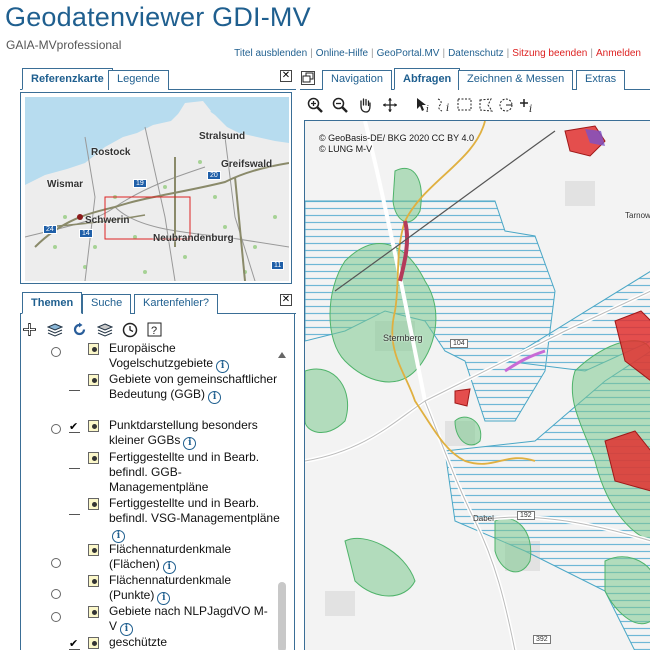 This screenshot has width=650, height=650. I want to click on tab-kartenfehler: Kartenfehler?, so click(176, 304).